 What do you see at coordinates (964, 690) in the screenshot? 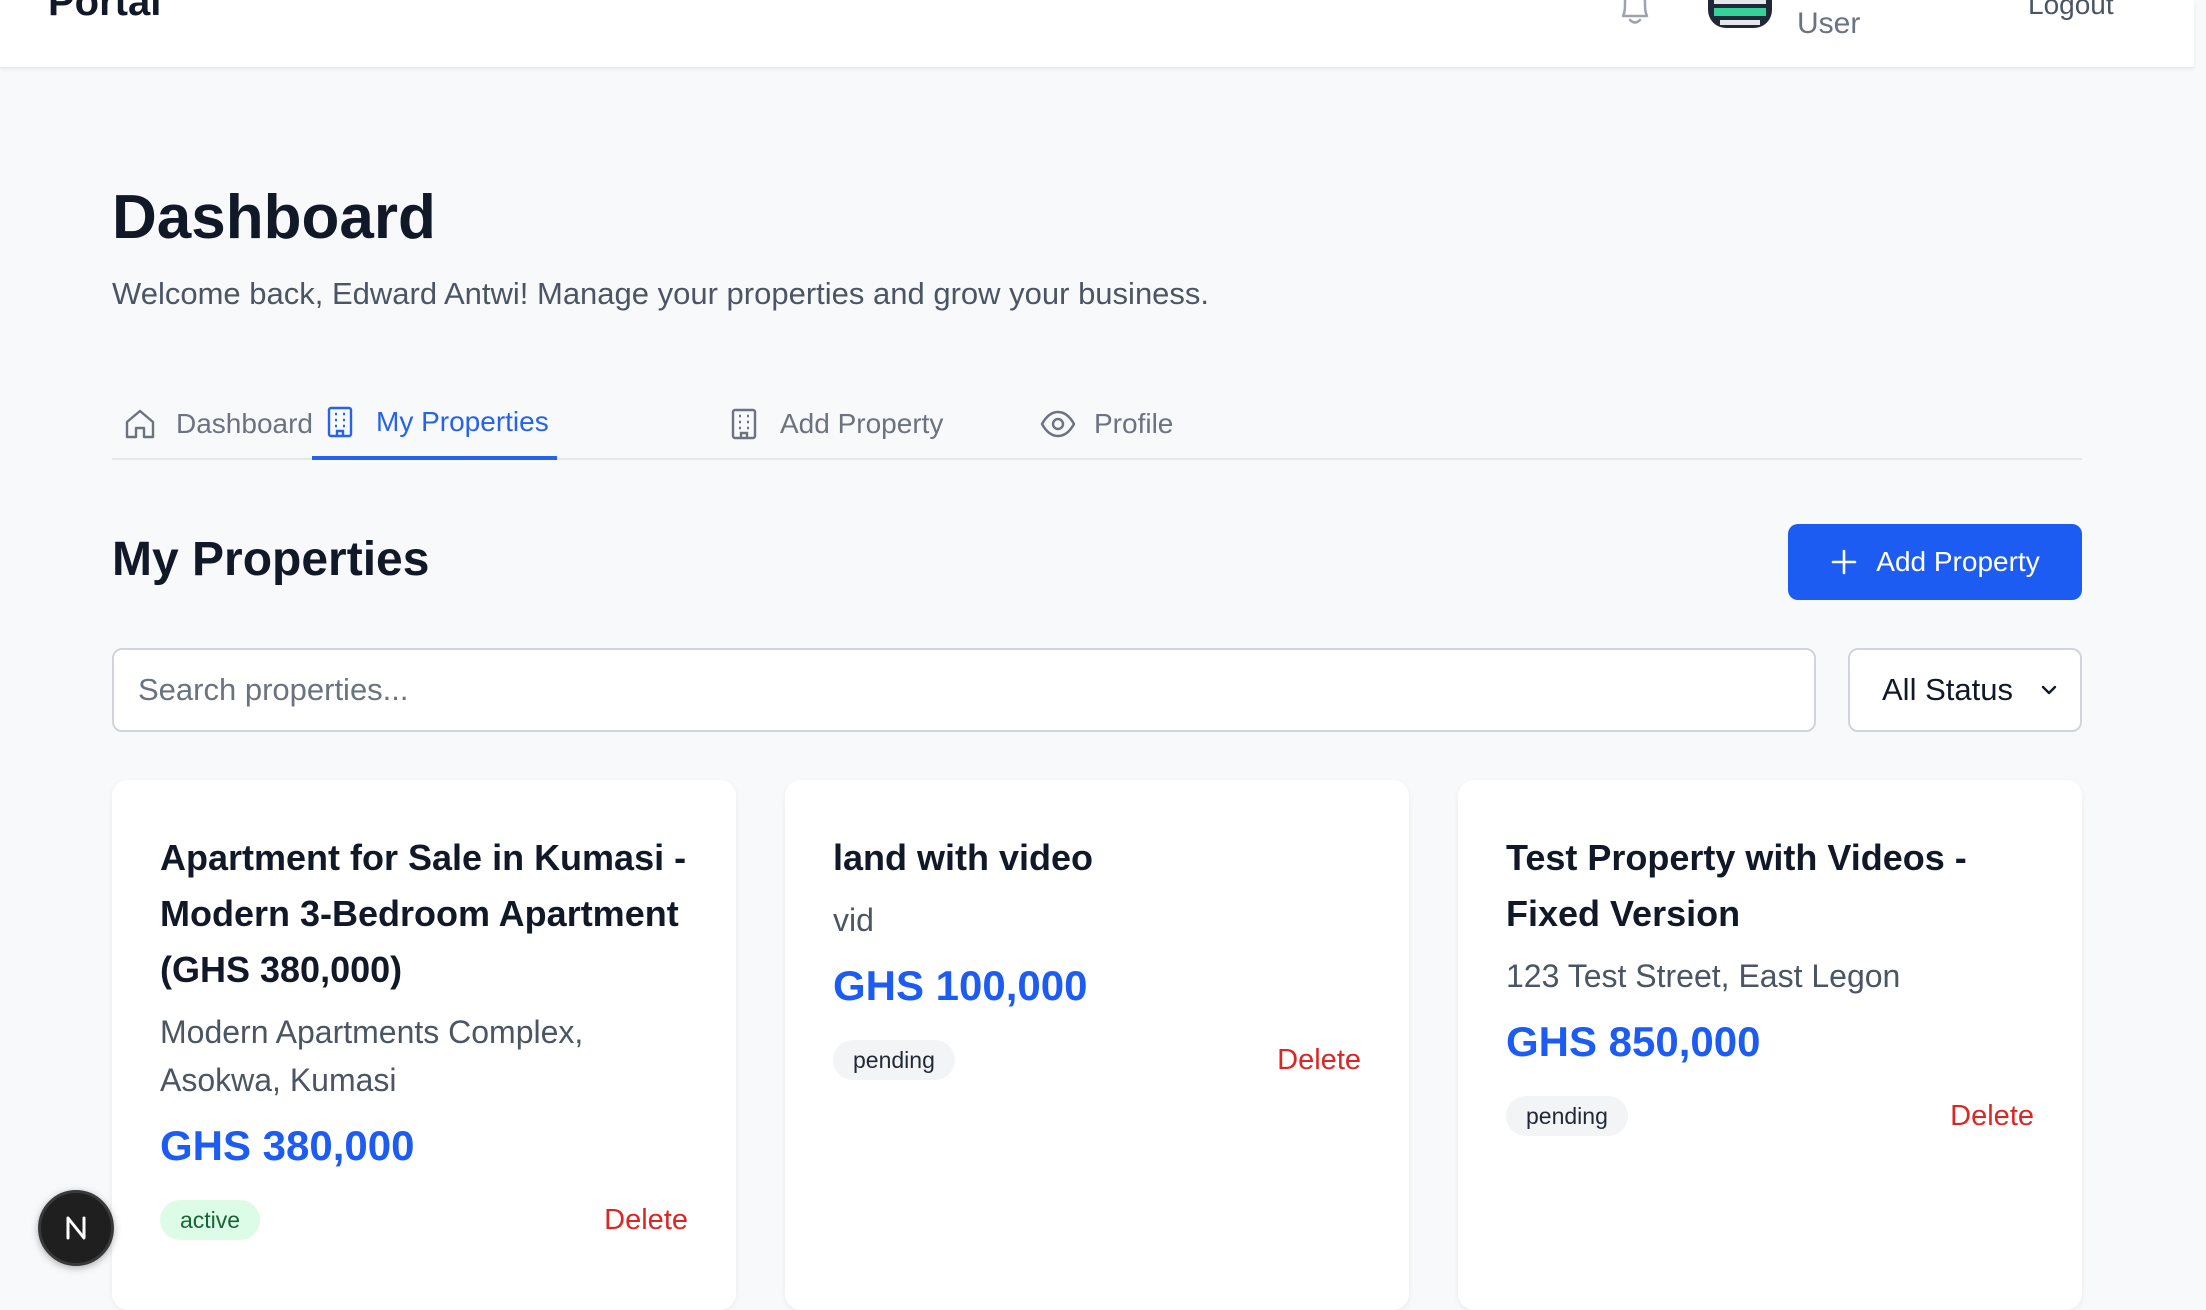
I see `search-input` at bounding box center [964, 690].